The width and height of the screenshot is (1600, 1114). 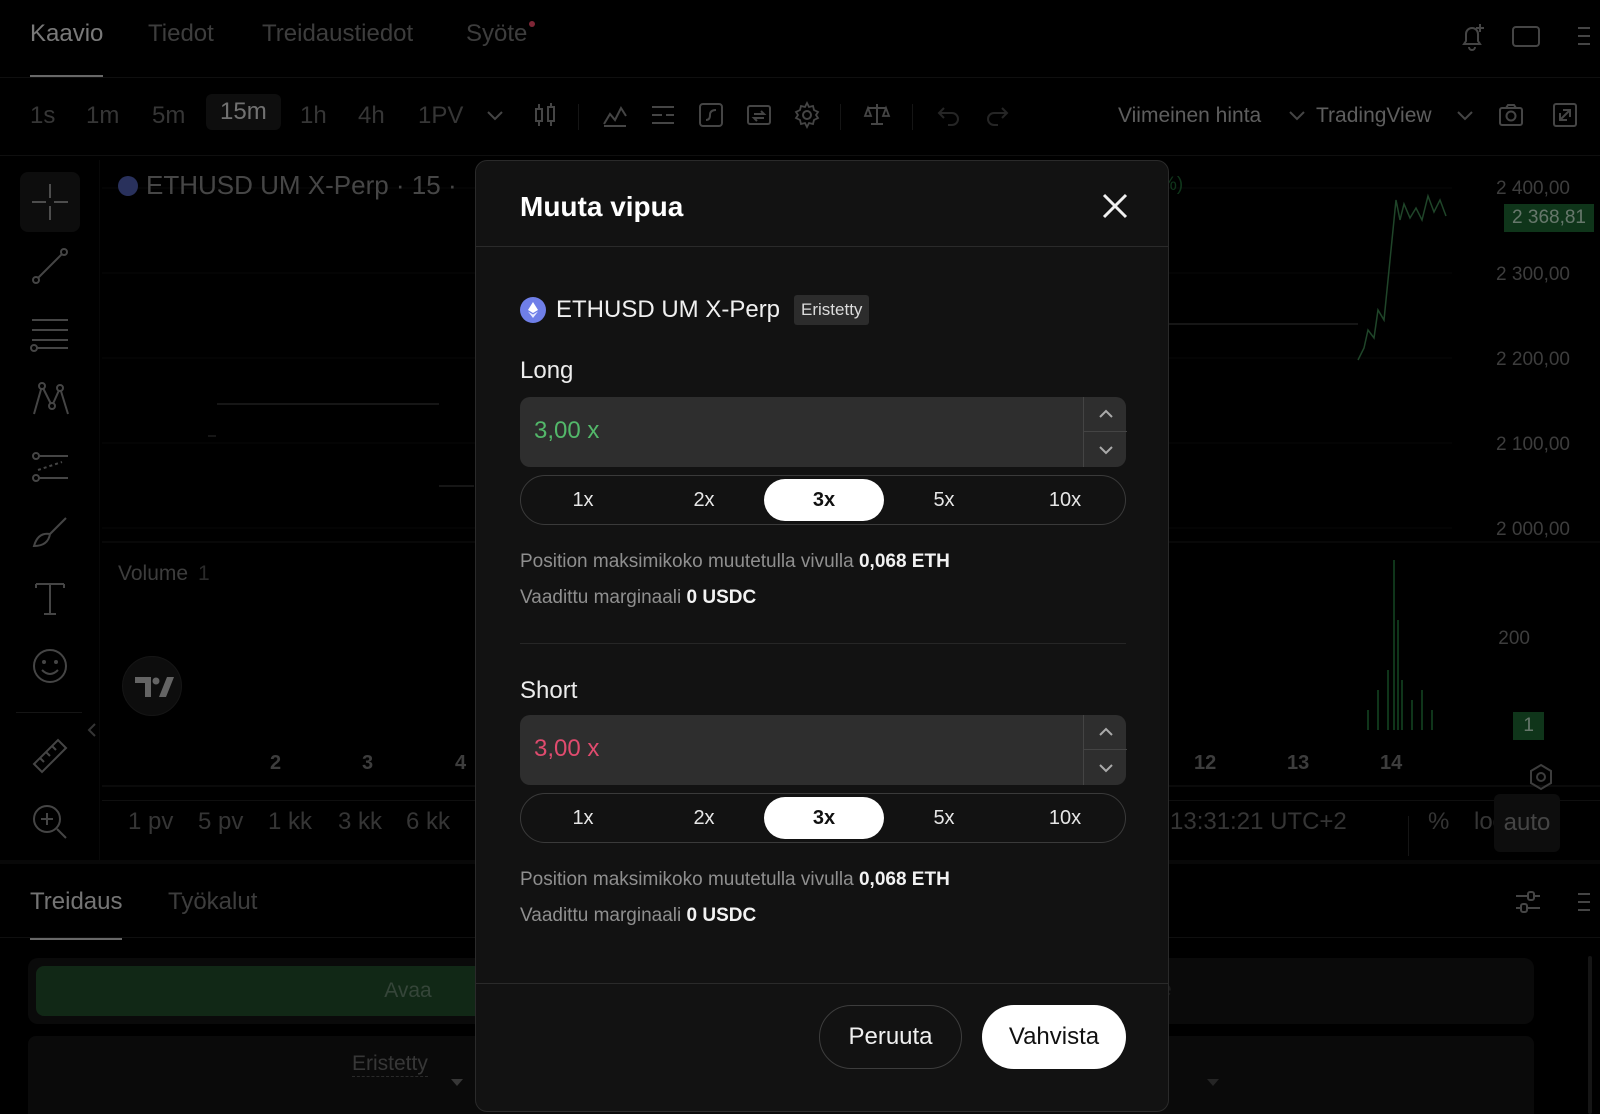 I want to click on long-margin-label: Vaadittu marginaali, so click(x=601, y=597).